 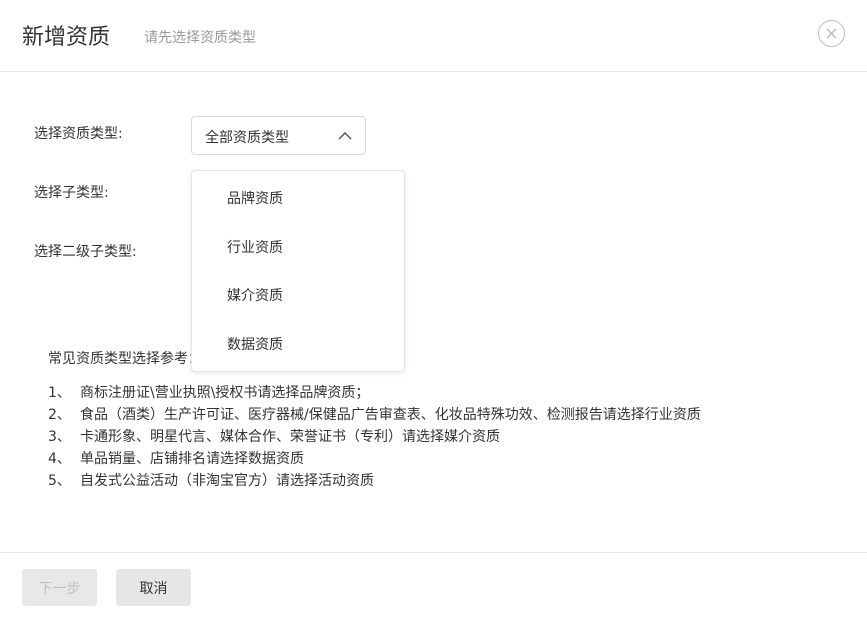 What do you see at coordinates (59, 587) in the screenshot?
I see `next-button: 下一步` at bounding box center [59, 587].